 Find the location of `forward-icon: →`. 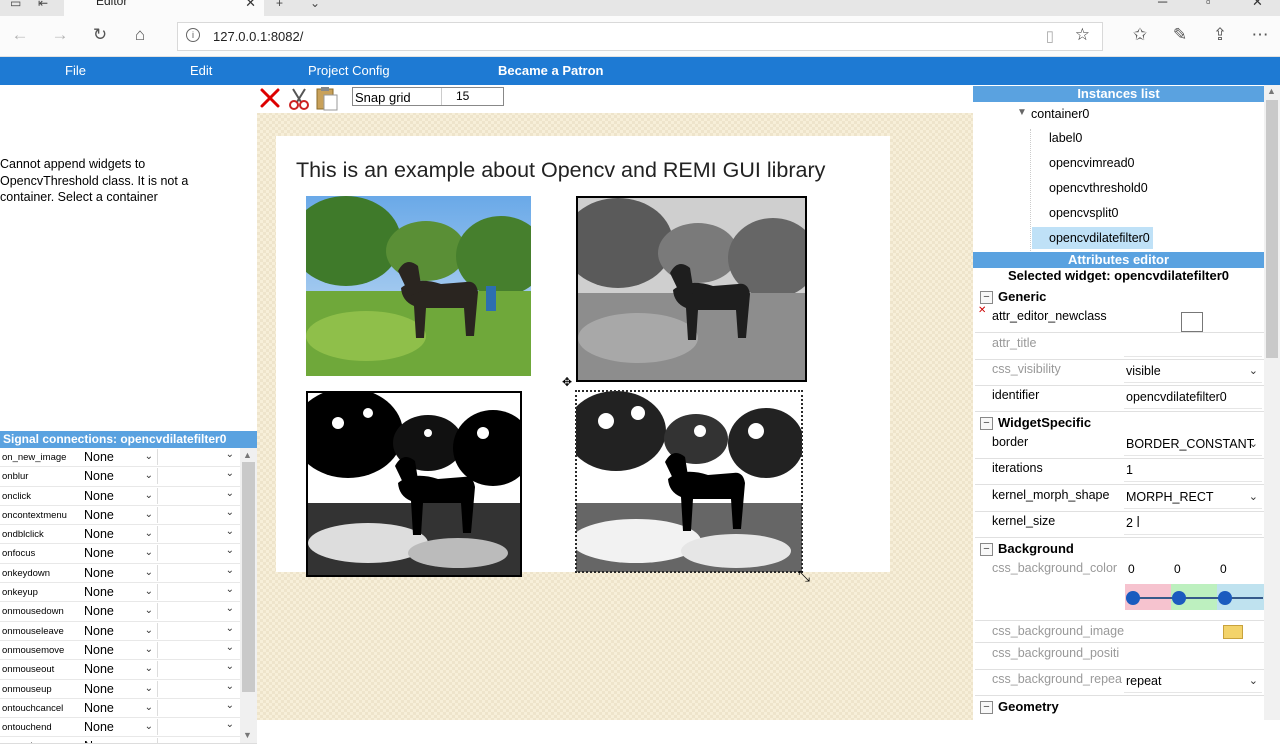

forward-icon: → is located at coordinates (60, 35).